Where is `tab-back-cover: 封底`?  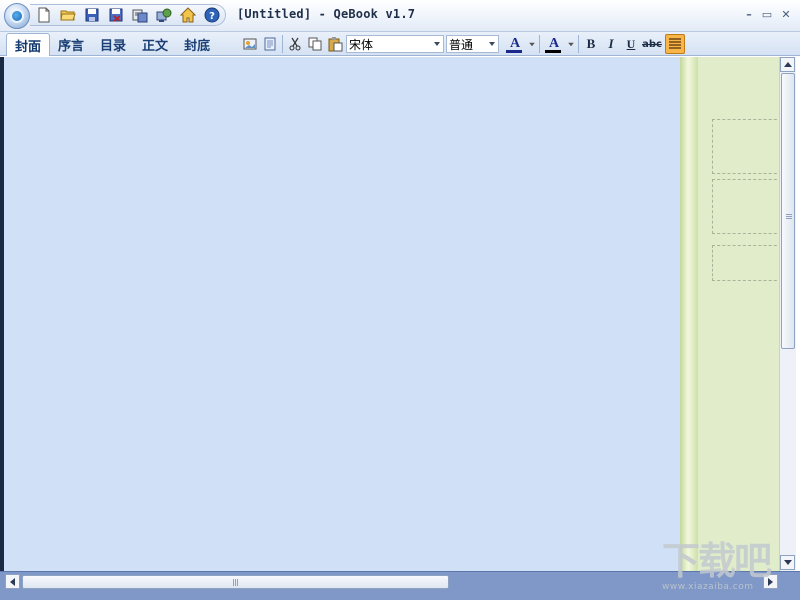
tab-back-cover: 封底 is located at coordinates (197, 44).